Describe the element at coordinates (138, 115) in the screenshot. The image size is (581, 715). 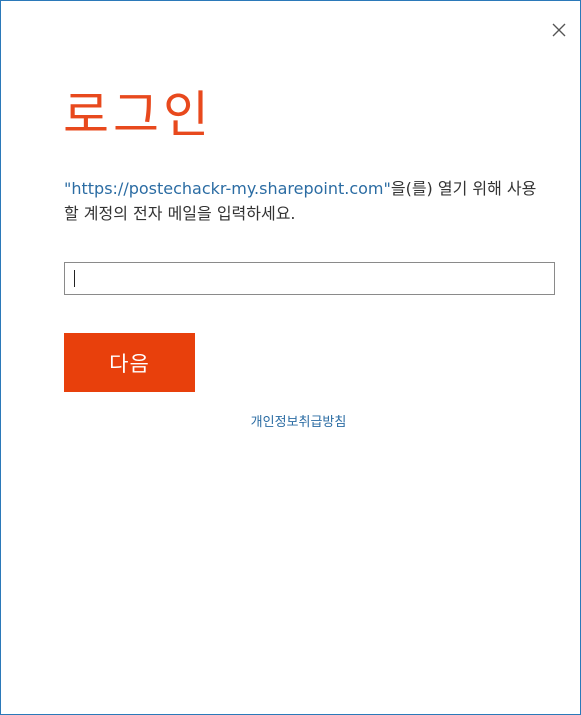
I see `page-title: 로그인` at that location.